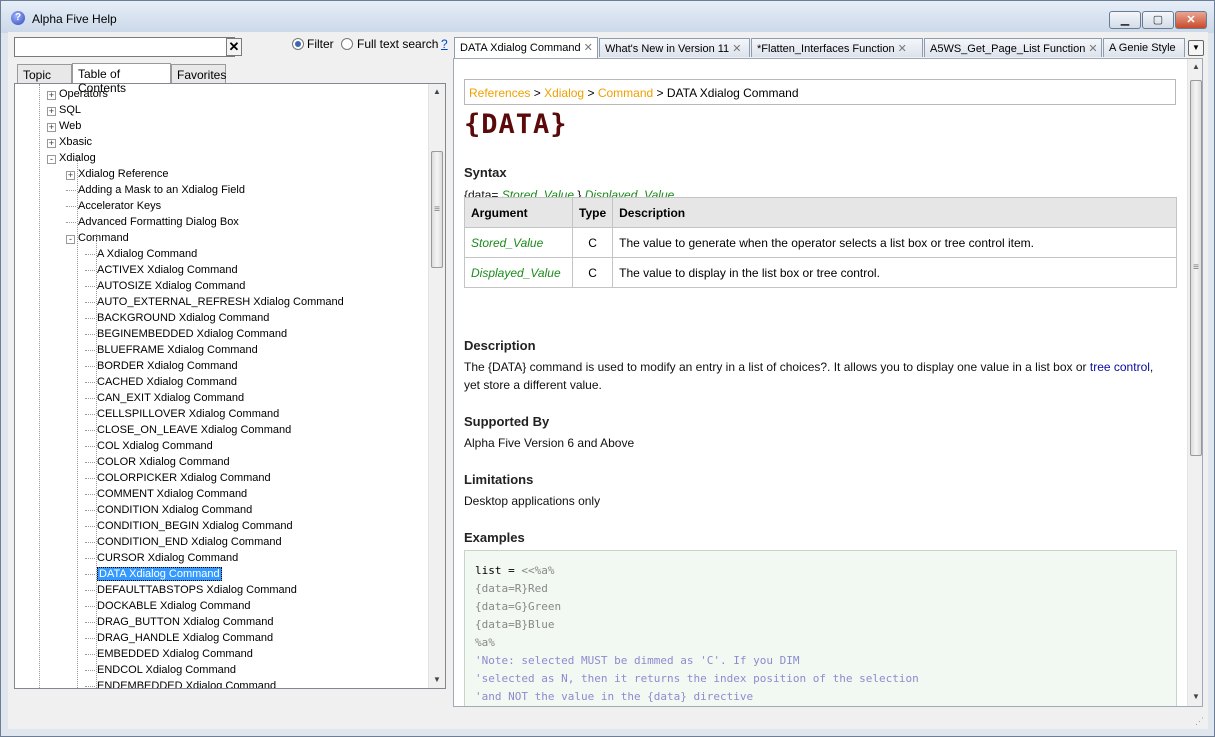 This screenshot has height=737, width=1215. I want to click on tree-item: + Xdialog Reference, so click(117, 174).